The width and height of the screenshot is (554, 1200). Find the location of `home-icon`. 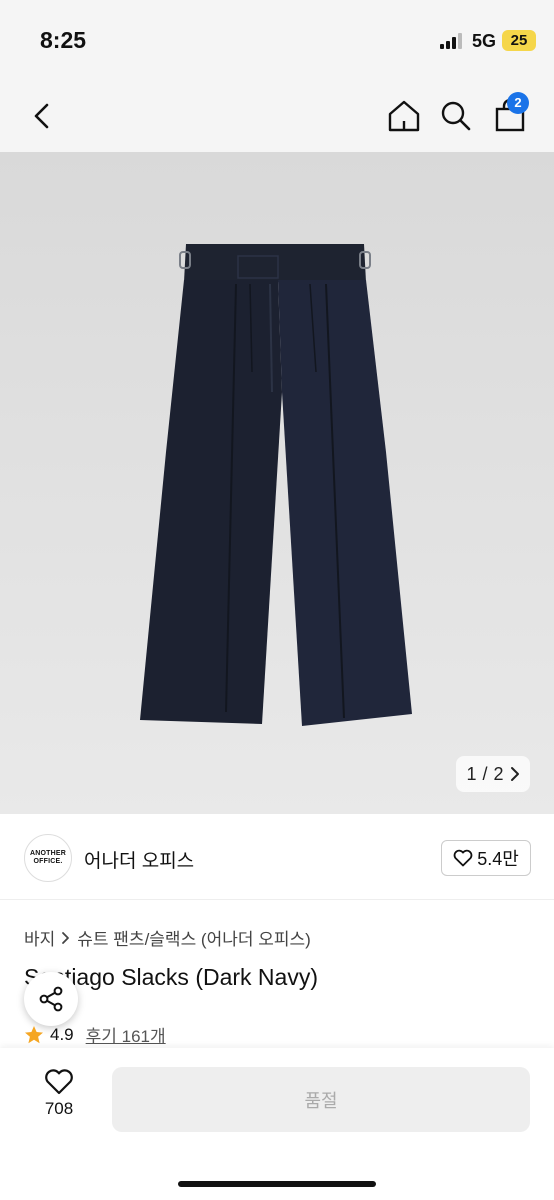

home-icon is located at coordinates (404, 116).